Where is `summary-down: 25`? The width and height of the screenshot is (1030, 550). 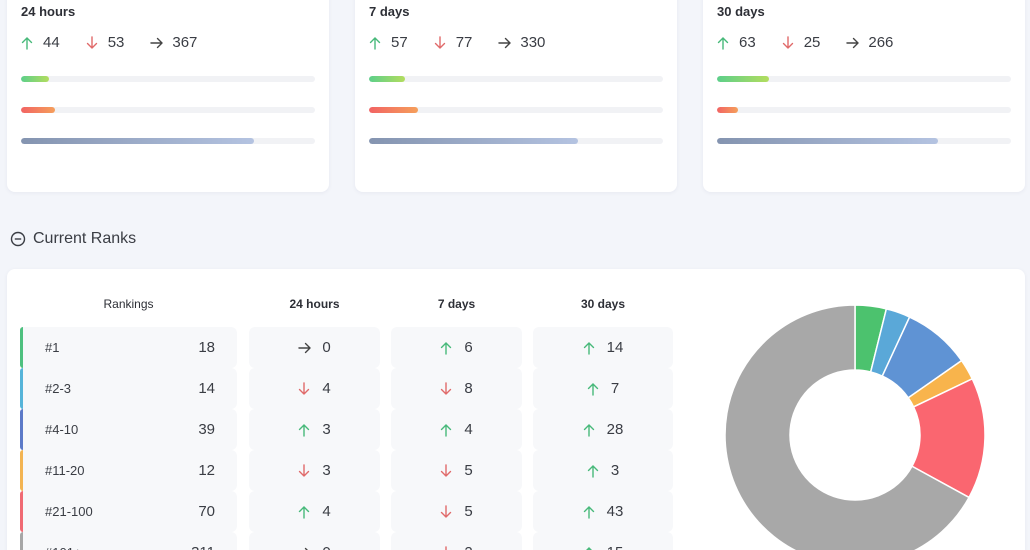
summary-down: 25 is located at coordinates (801, 42).